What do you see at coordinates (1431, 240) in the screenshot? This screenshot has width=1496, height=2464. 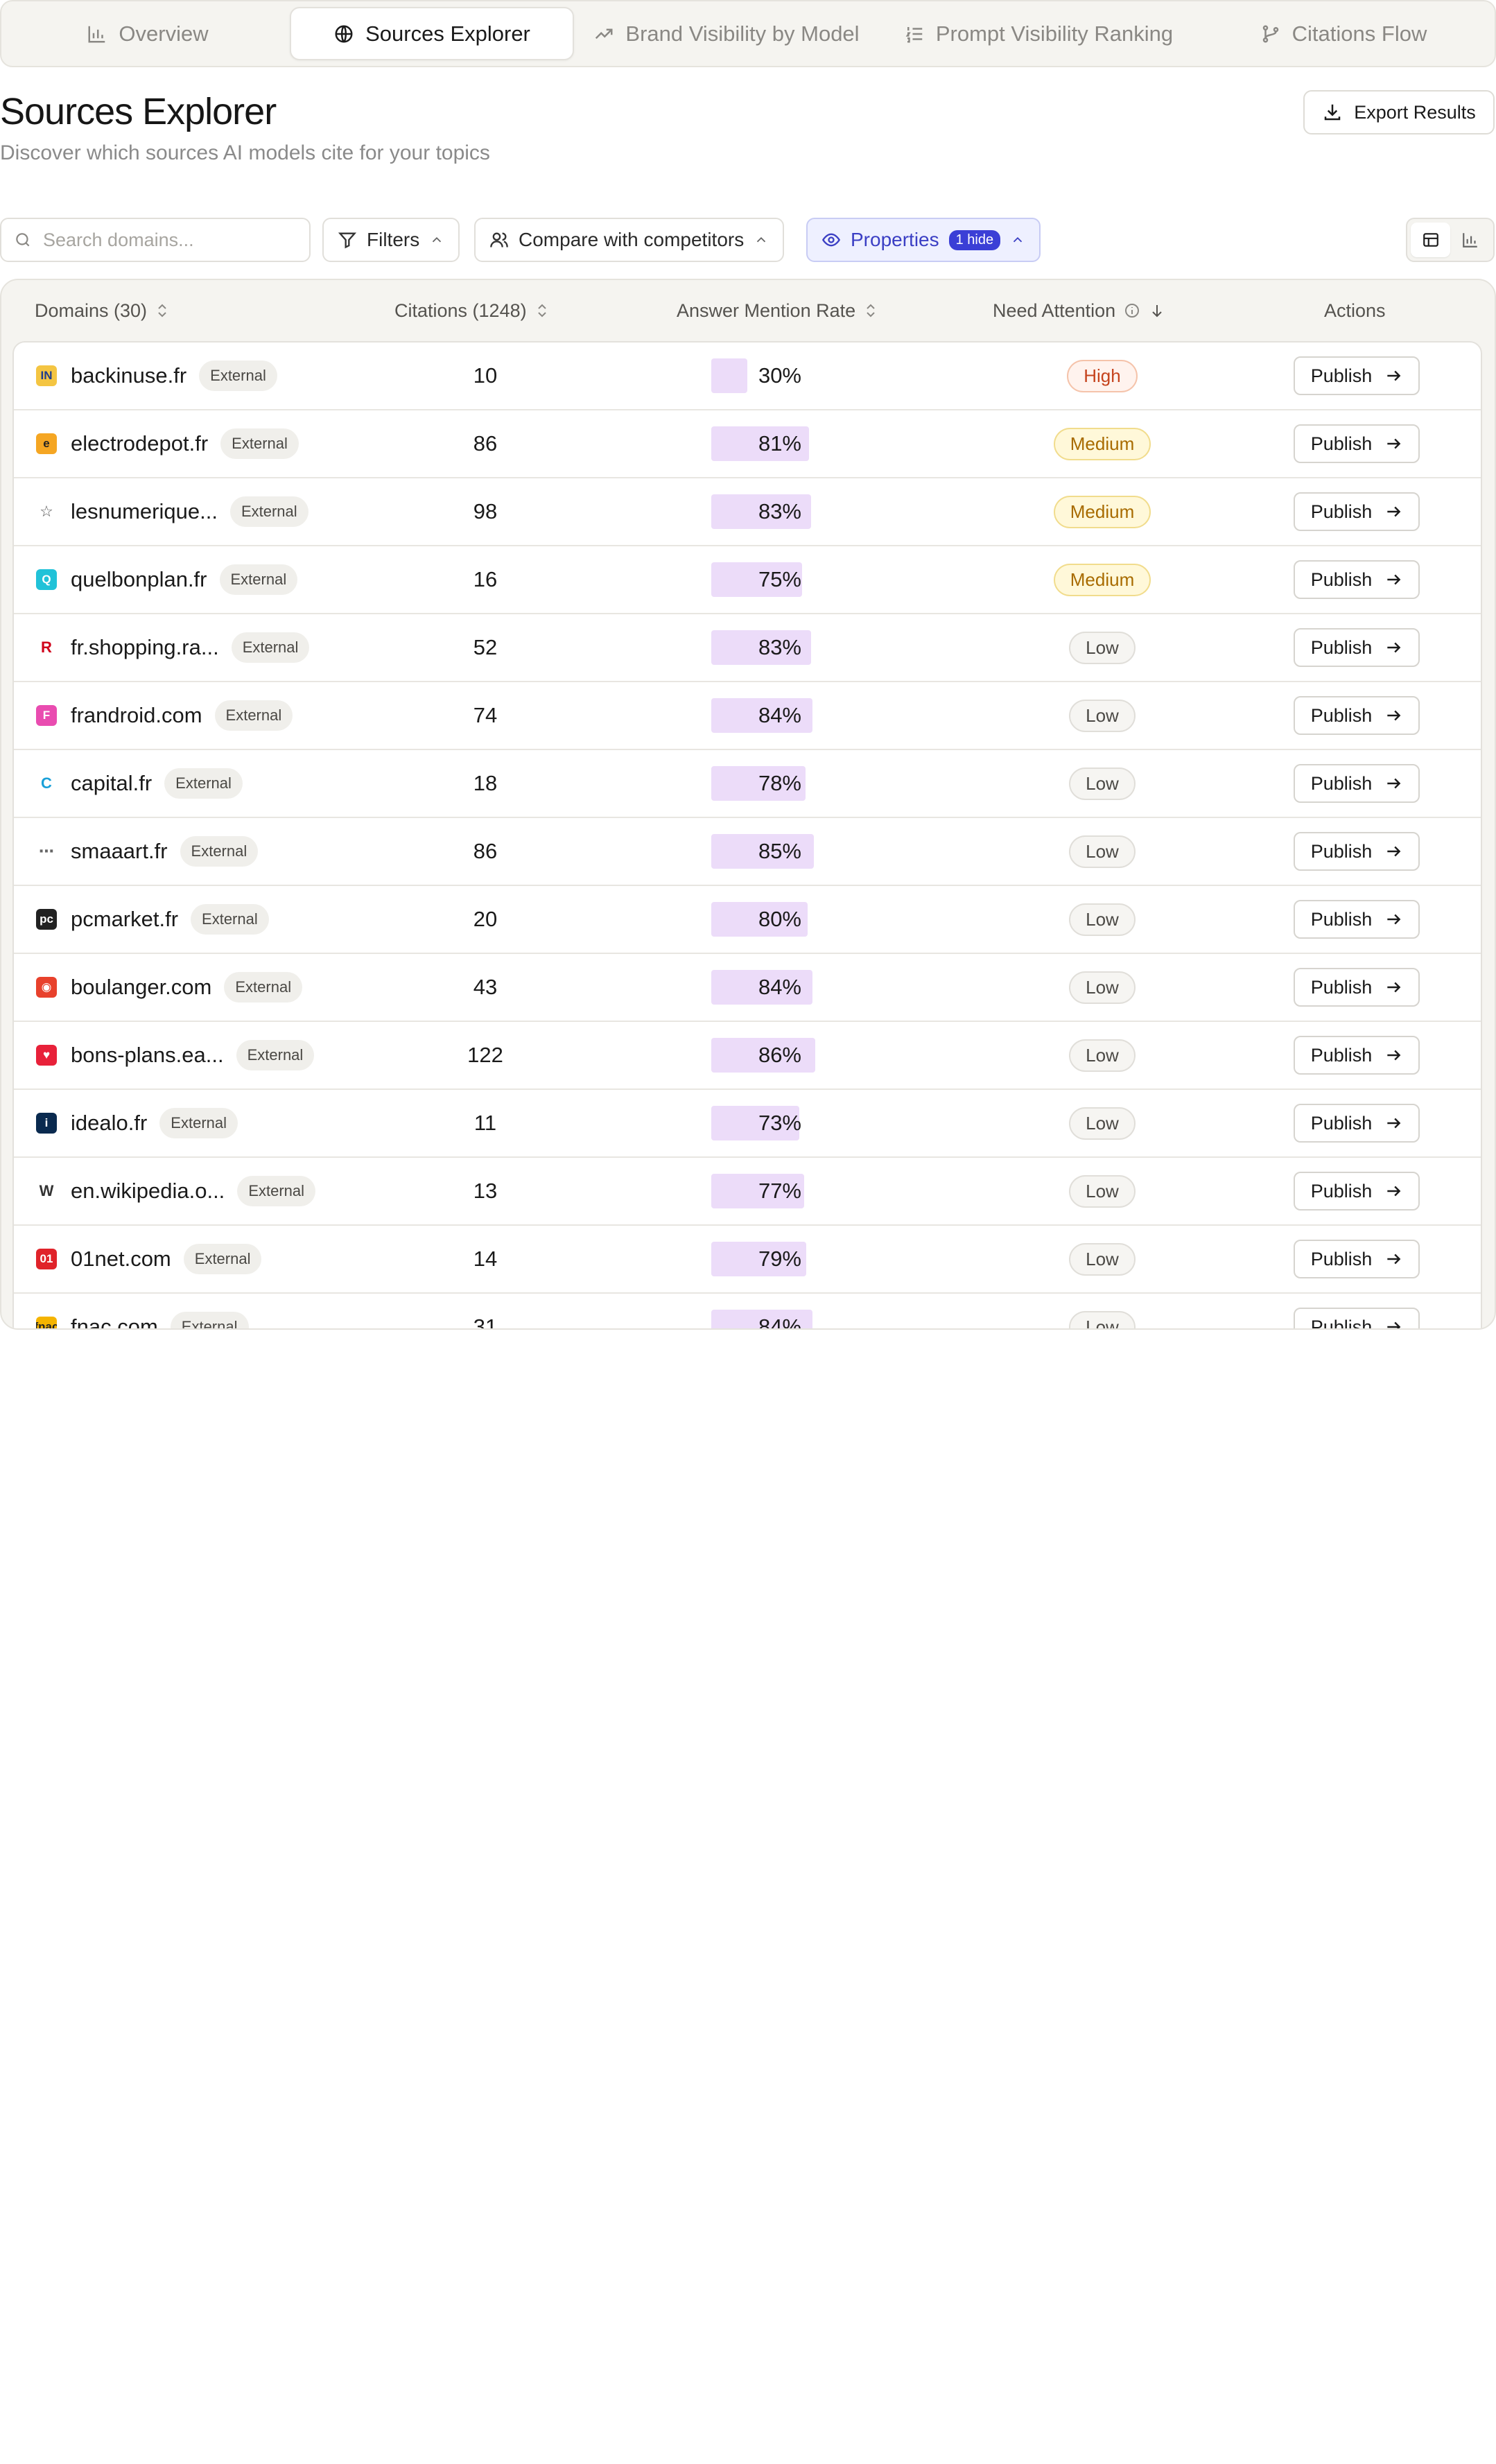 I see `table-view-button` at bounding box center [1431, 240].